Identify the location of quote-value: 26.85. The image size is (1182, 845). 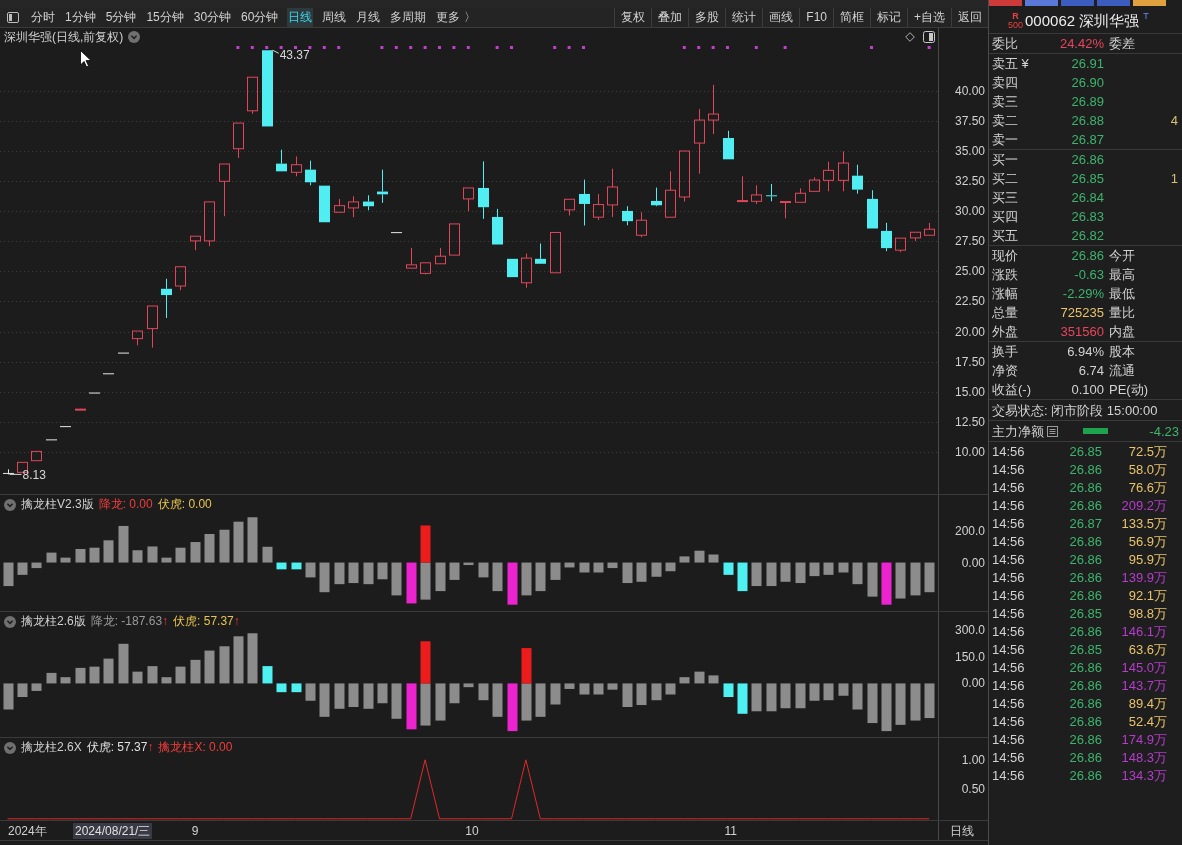
(1087, 179).